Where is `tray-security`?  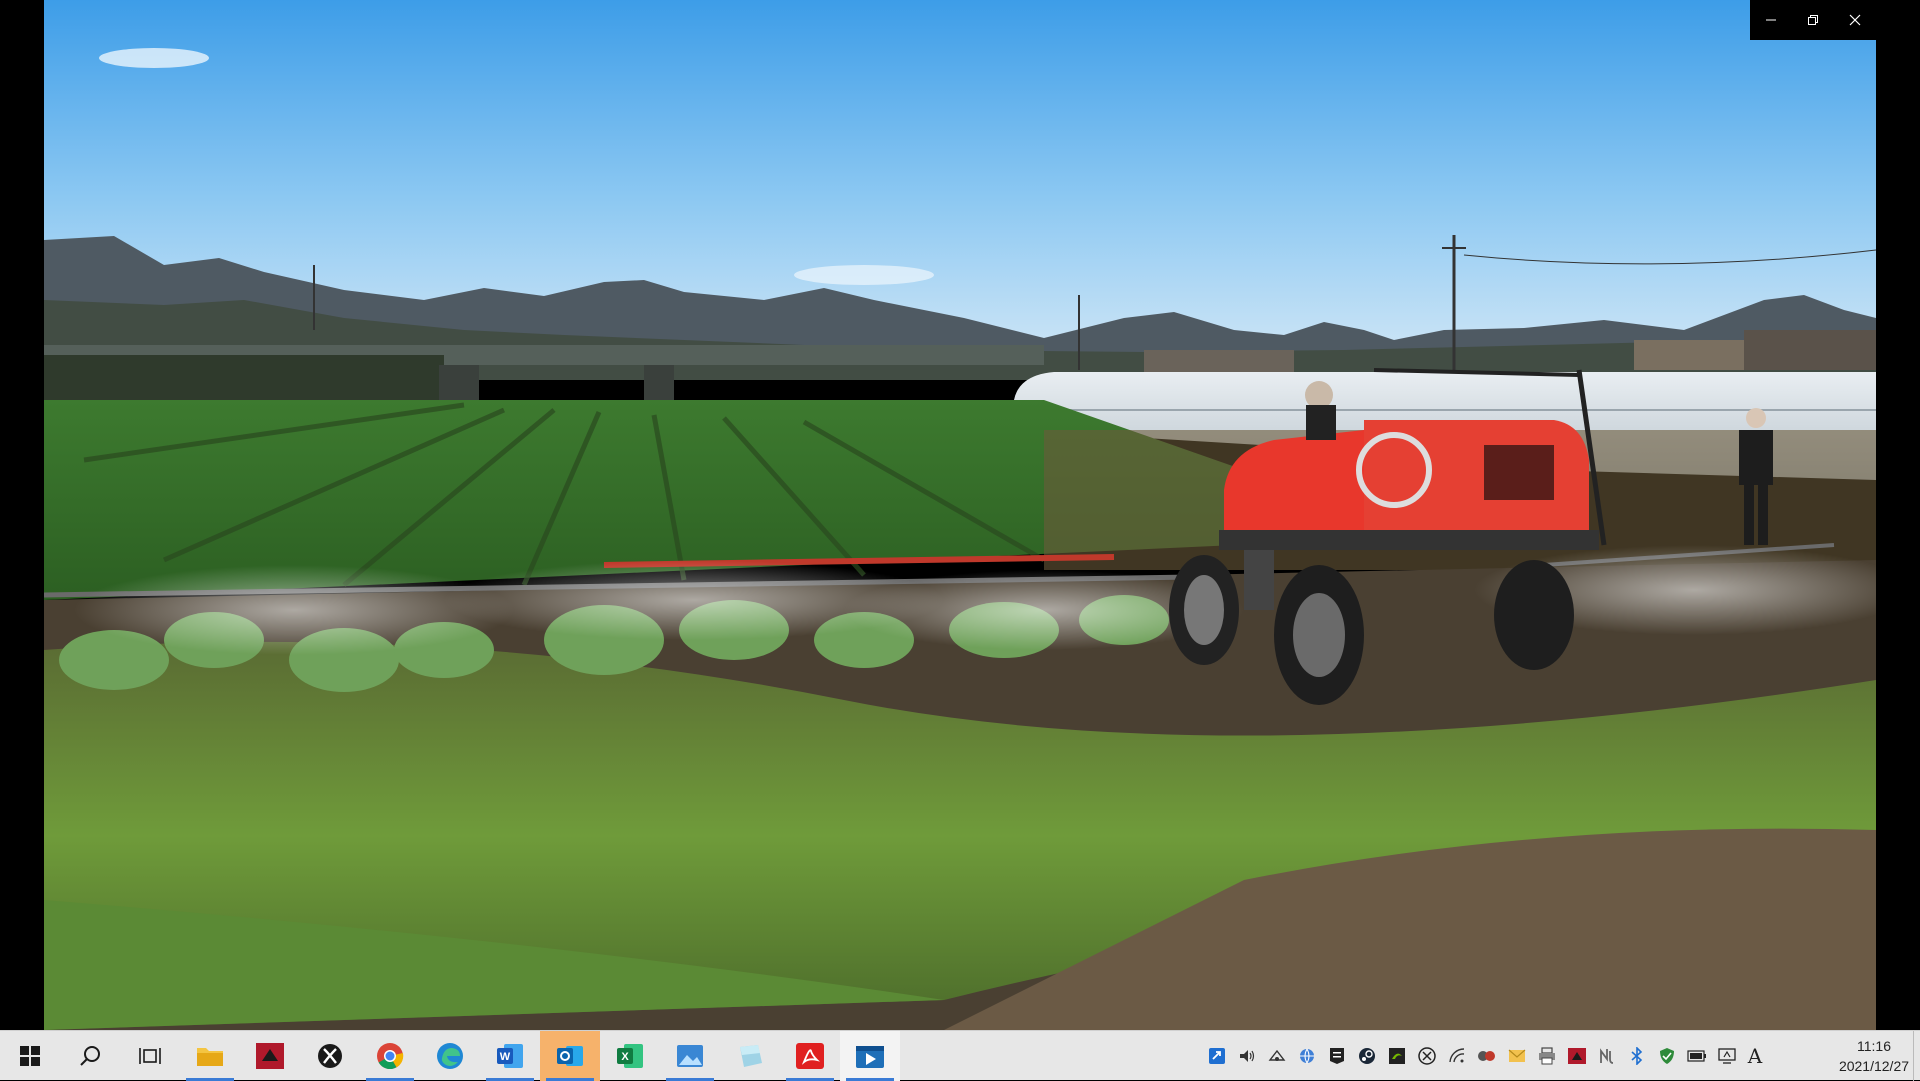 tray-security is located at coordinates (1667, 1056).